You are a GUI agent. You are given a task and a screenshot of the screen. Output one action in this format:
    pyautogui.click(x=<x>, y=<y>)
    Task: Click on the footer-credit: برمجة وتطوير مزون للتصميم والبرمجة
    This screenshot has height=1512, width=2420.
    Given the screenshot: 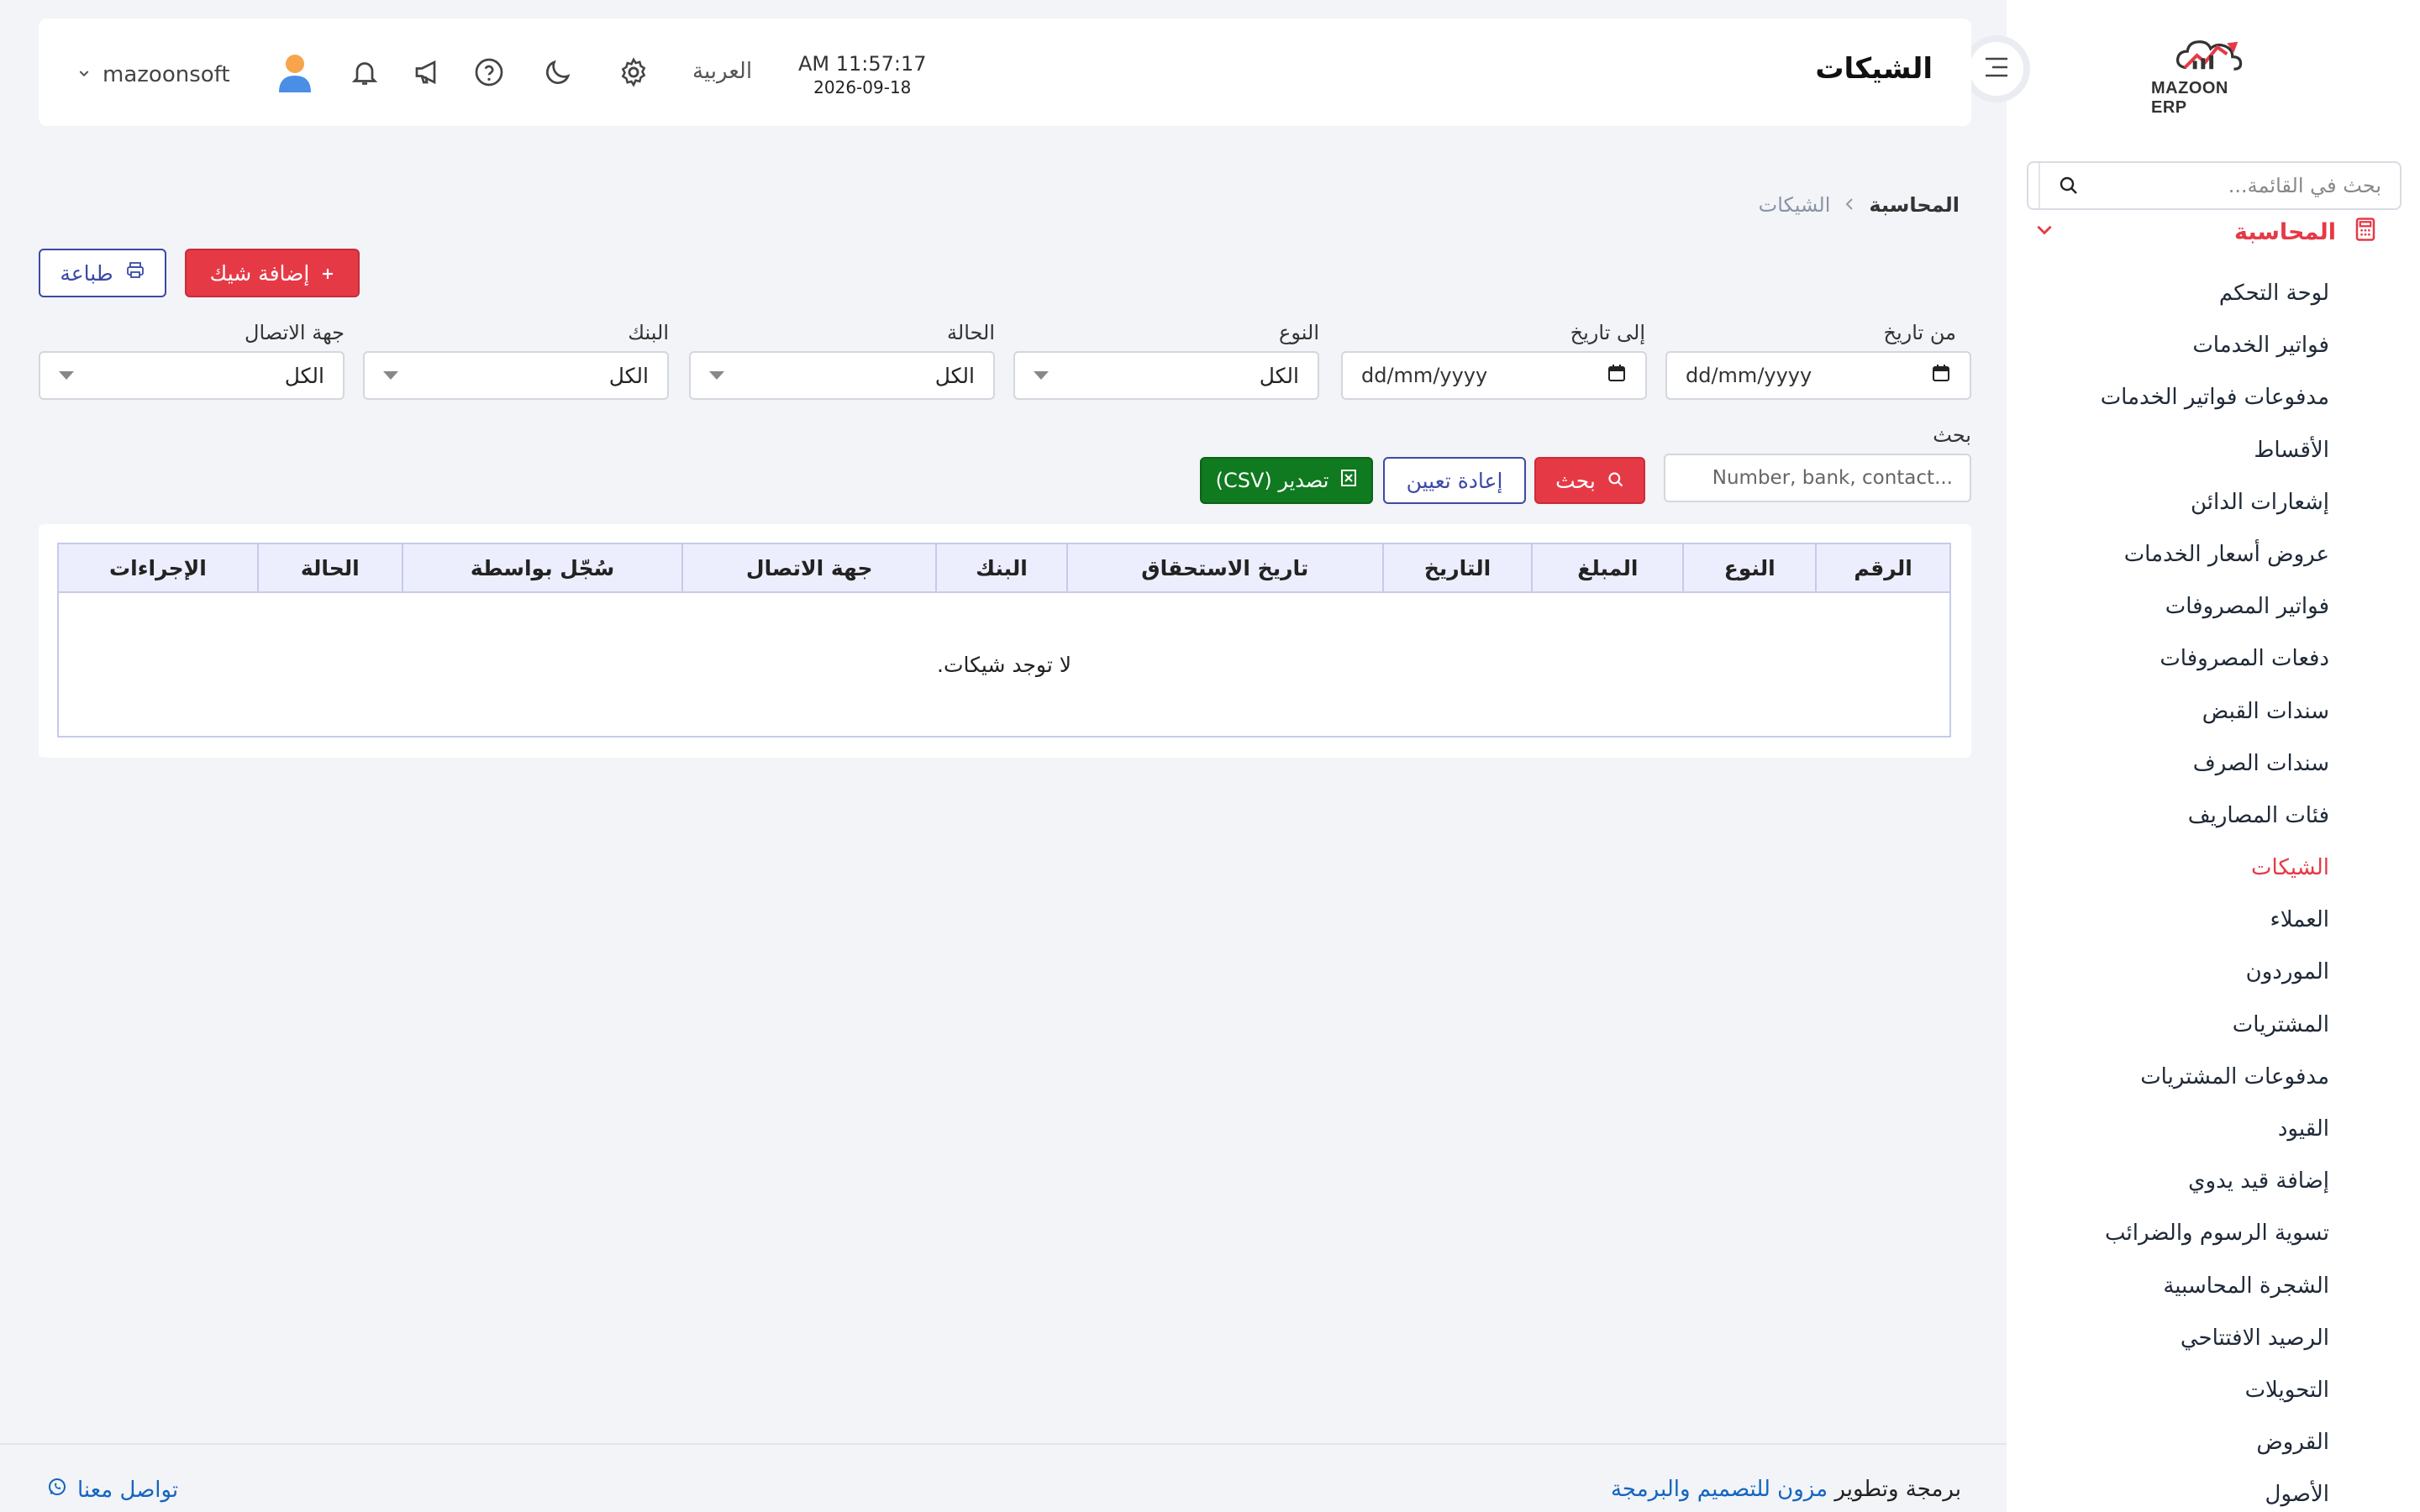 What is the action you would take?
    pyautogui.click(x=1786, y=1489)
    